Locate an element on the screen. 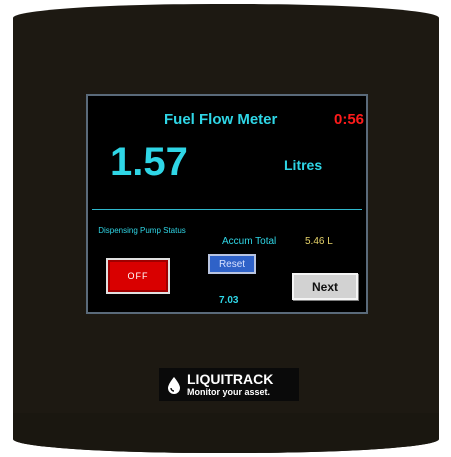  liquitrack-logo: LIQUITRACK Monitor your asset. is located at coordinates (229, 384).